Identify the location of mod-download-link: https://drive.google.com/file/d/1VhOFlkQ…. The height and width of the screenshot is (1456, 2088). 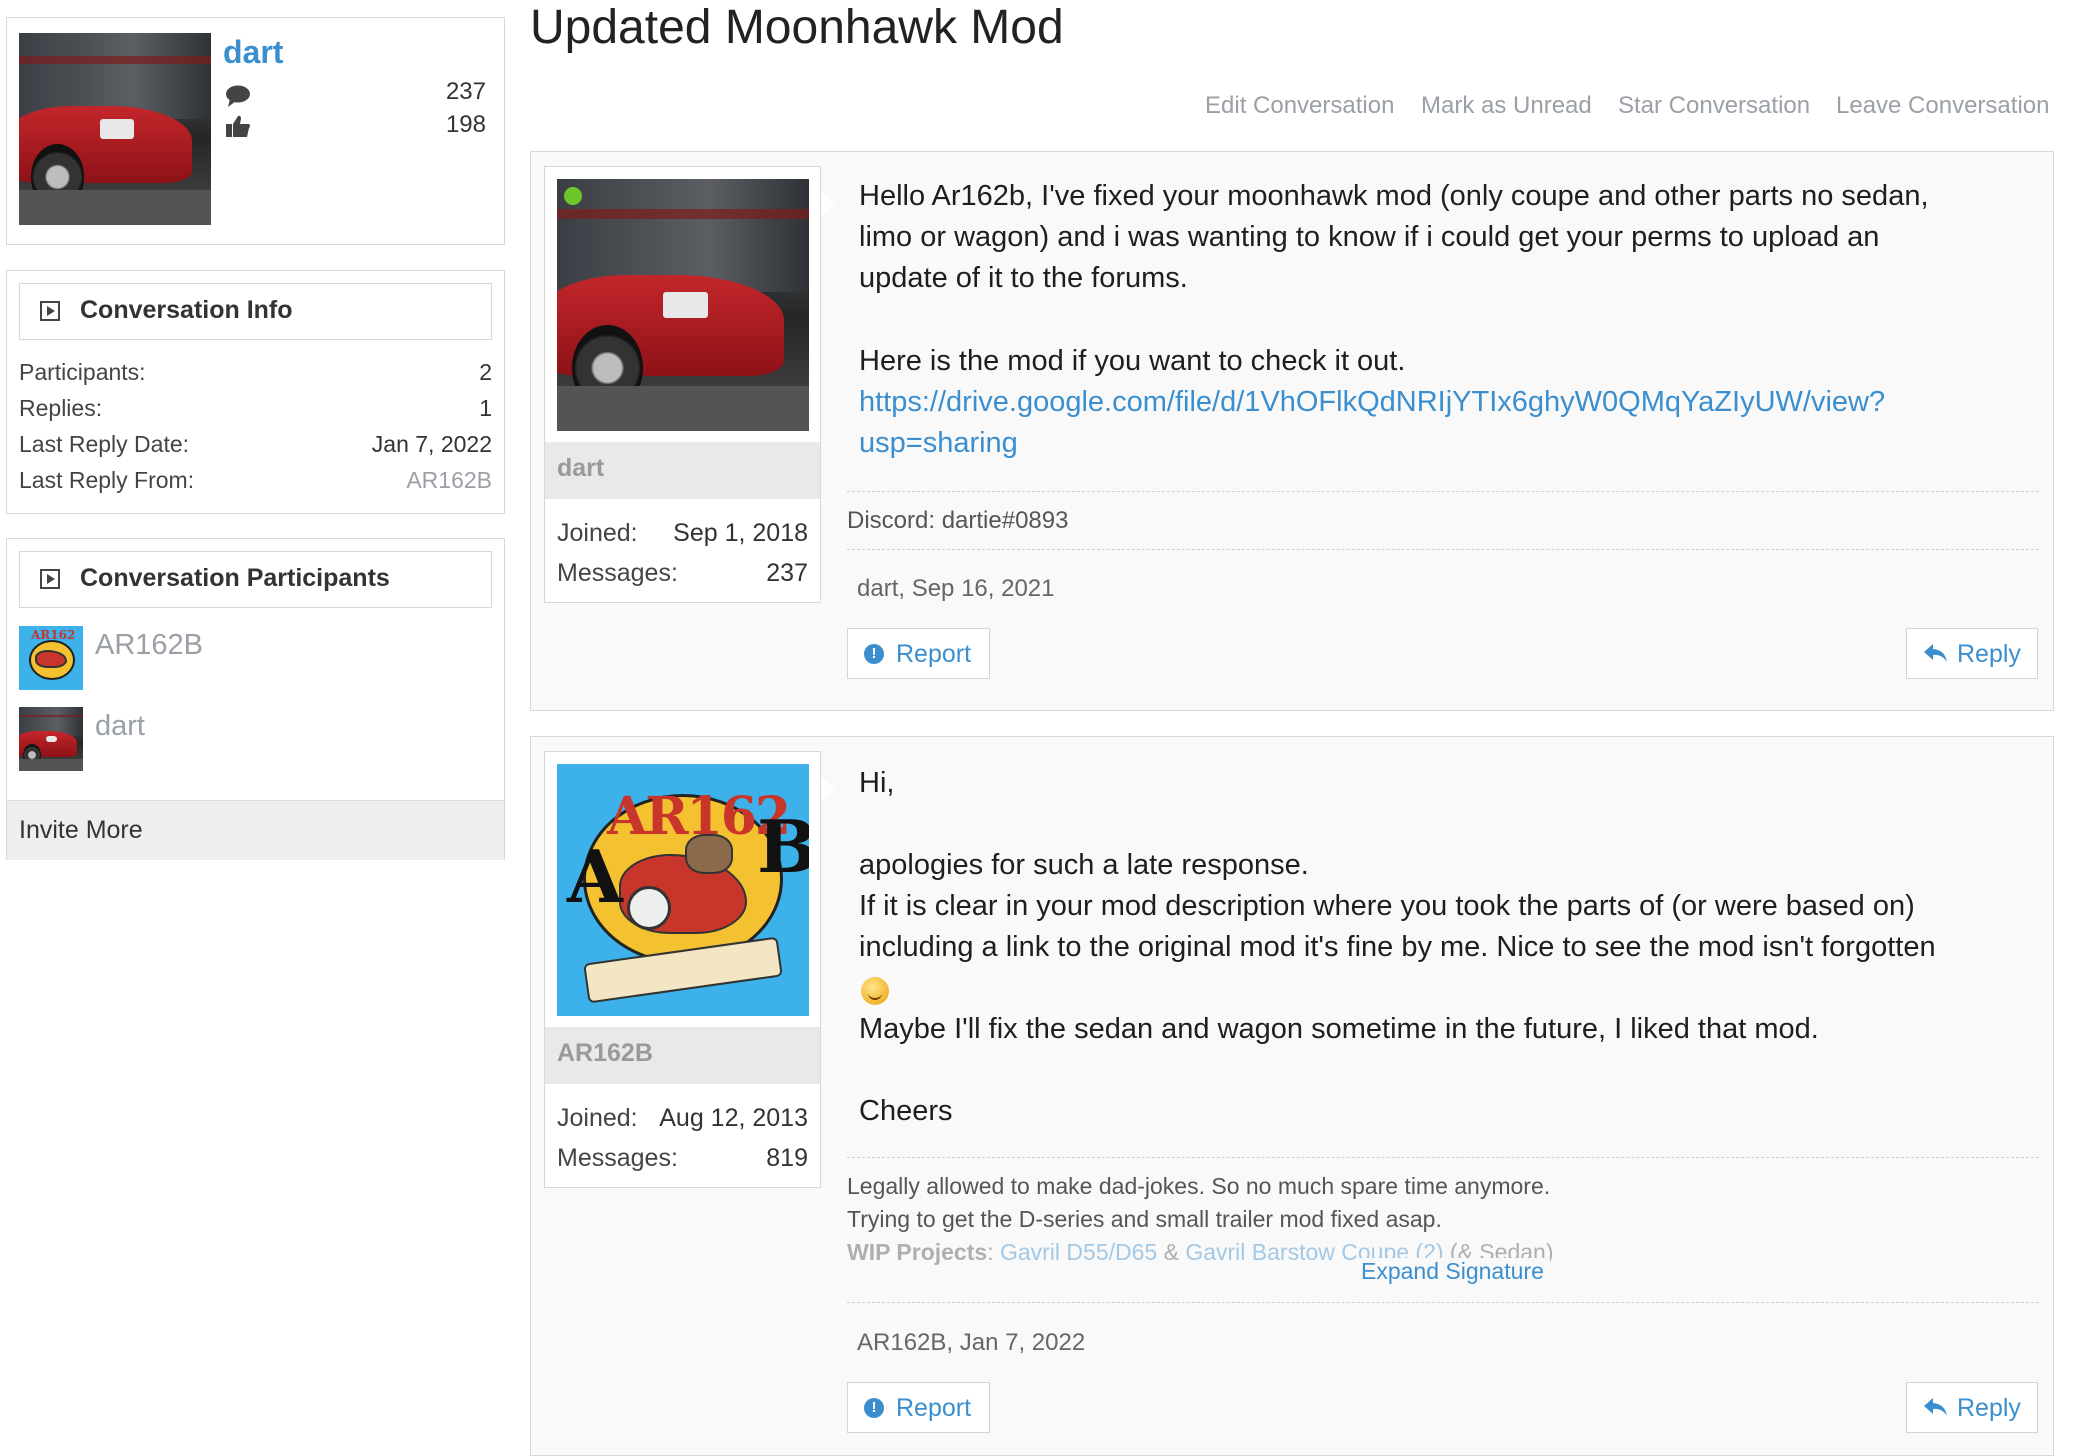
(1372, 402).